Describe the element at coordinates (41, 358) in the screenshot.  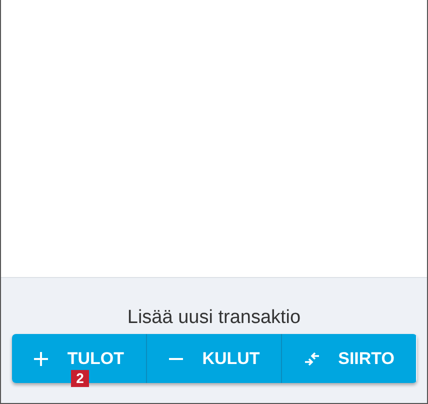
I see `plus-icon` at that location.